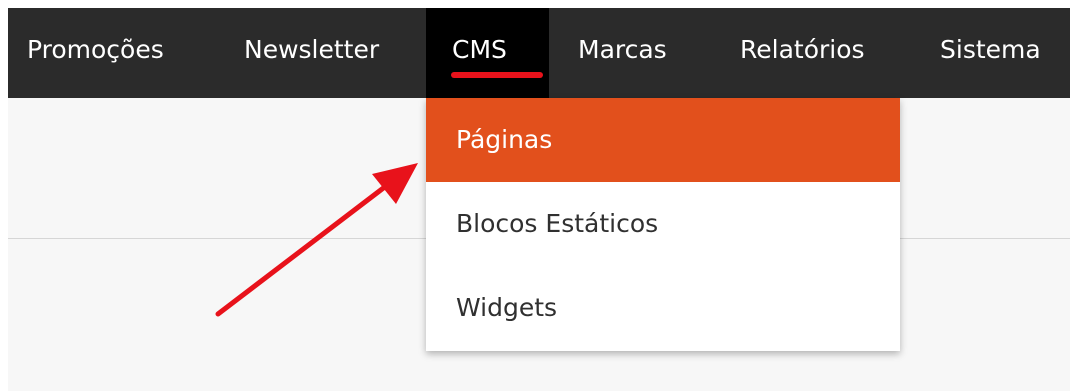 Image resolution: width=1070 pixels, height=391 pixels. Describe the element at coordinates (316, 240) in the screenshot. I see `red-arrow-icon` at that location.